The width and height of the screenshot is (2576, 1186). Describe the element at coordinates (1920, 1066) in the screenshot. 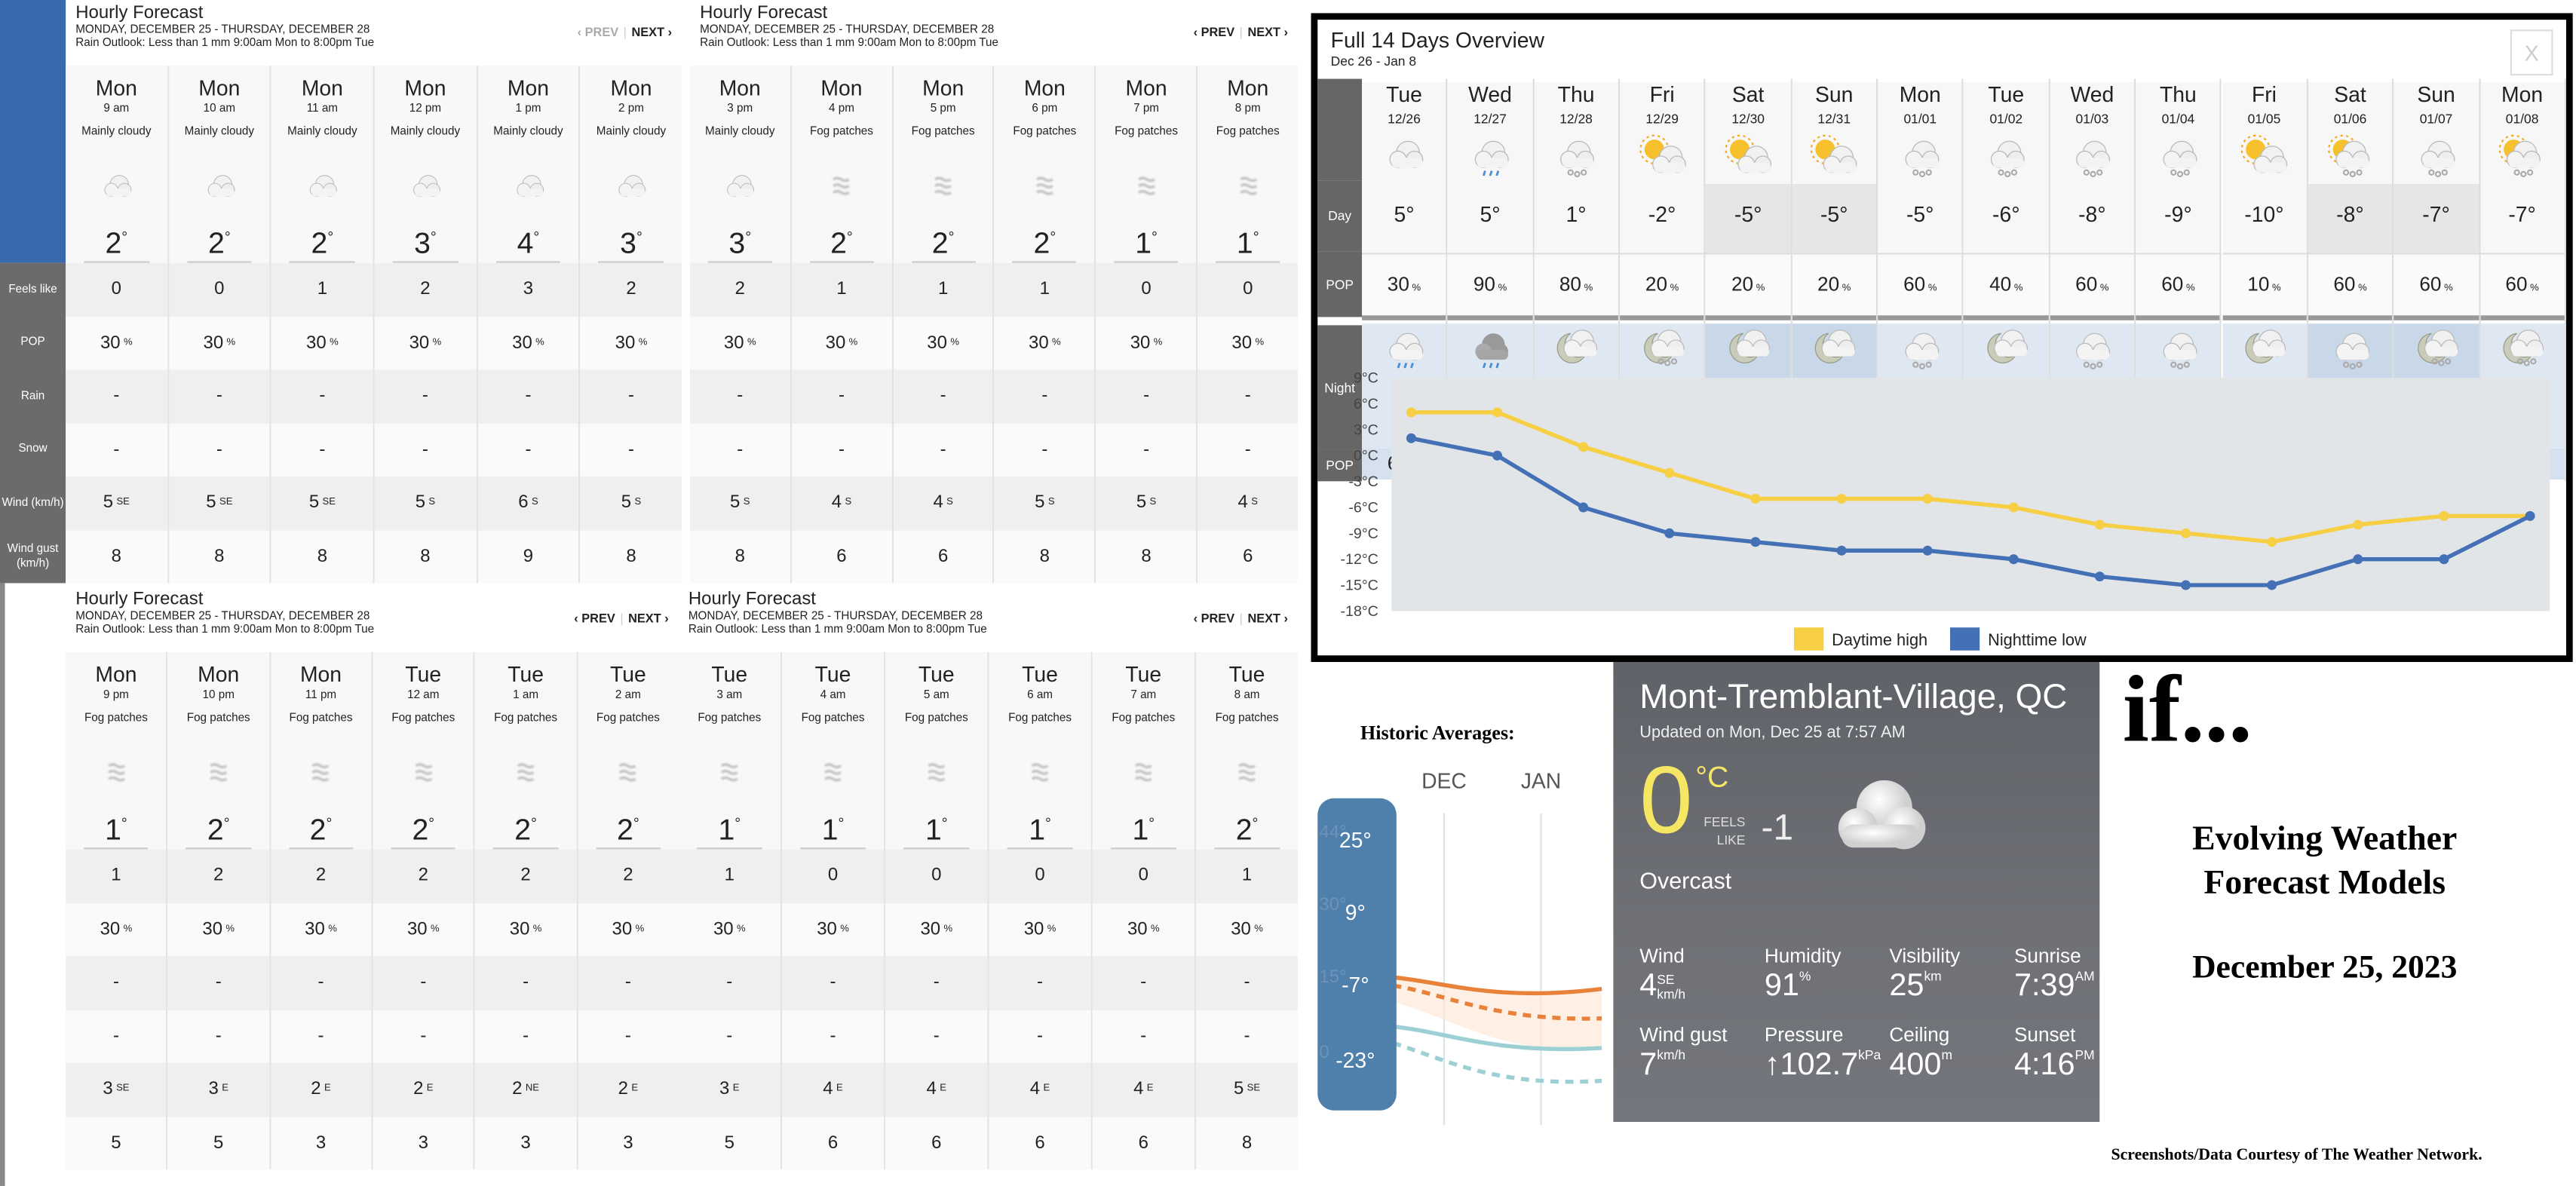

I see `stat-value: 400m` at that location.